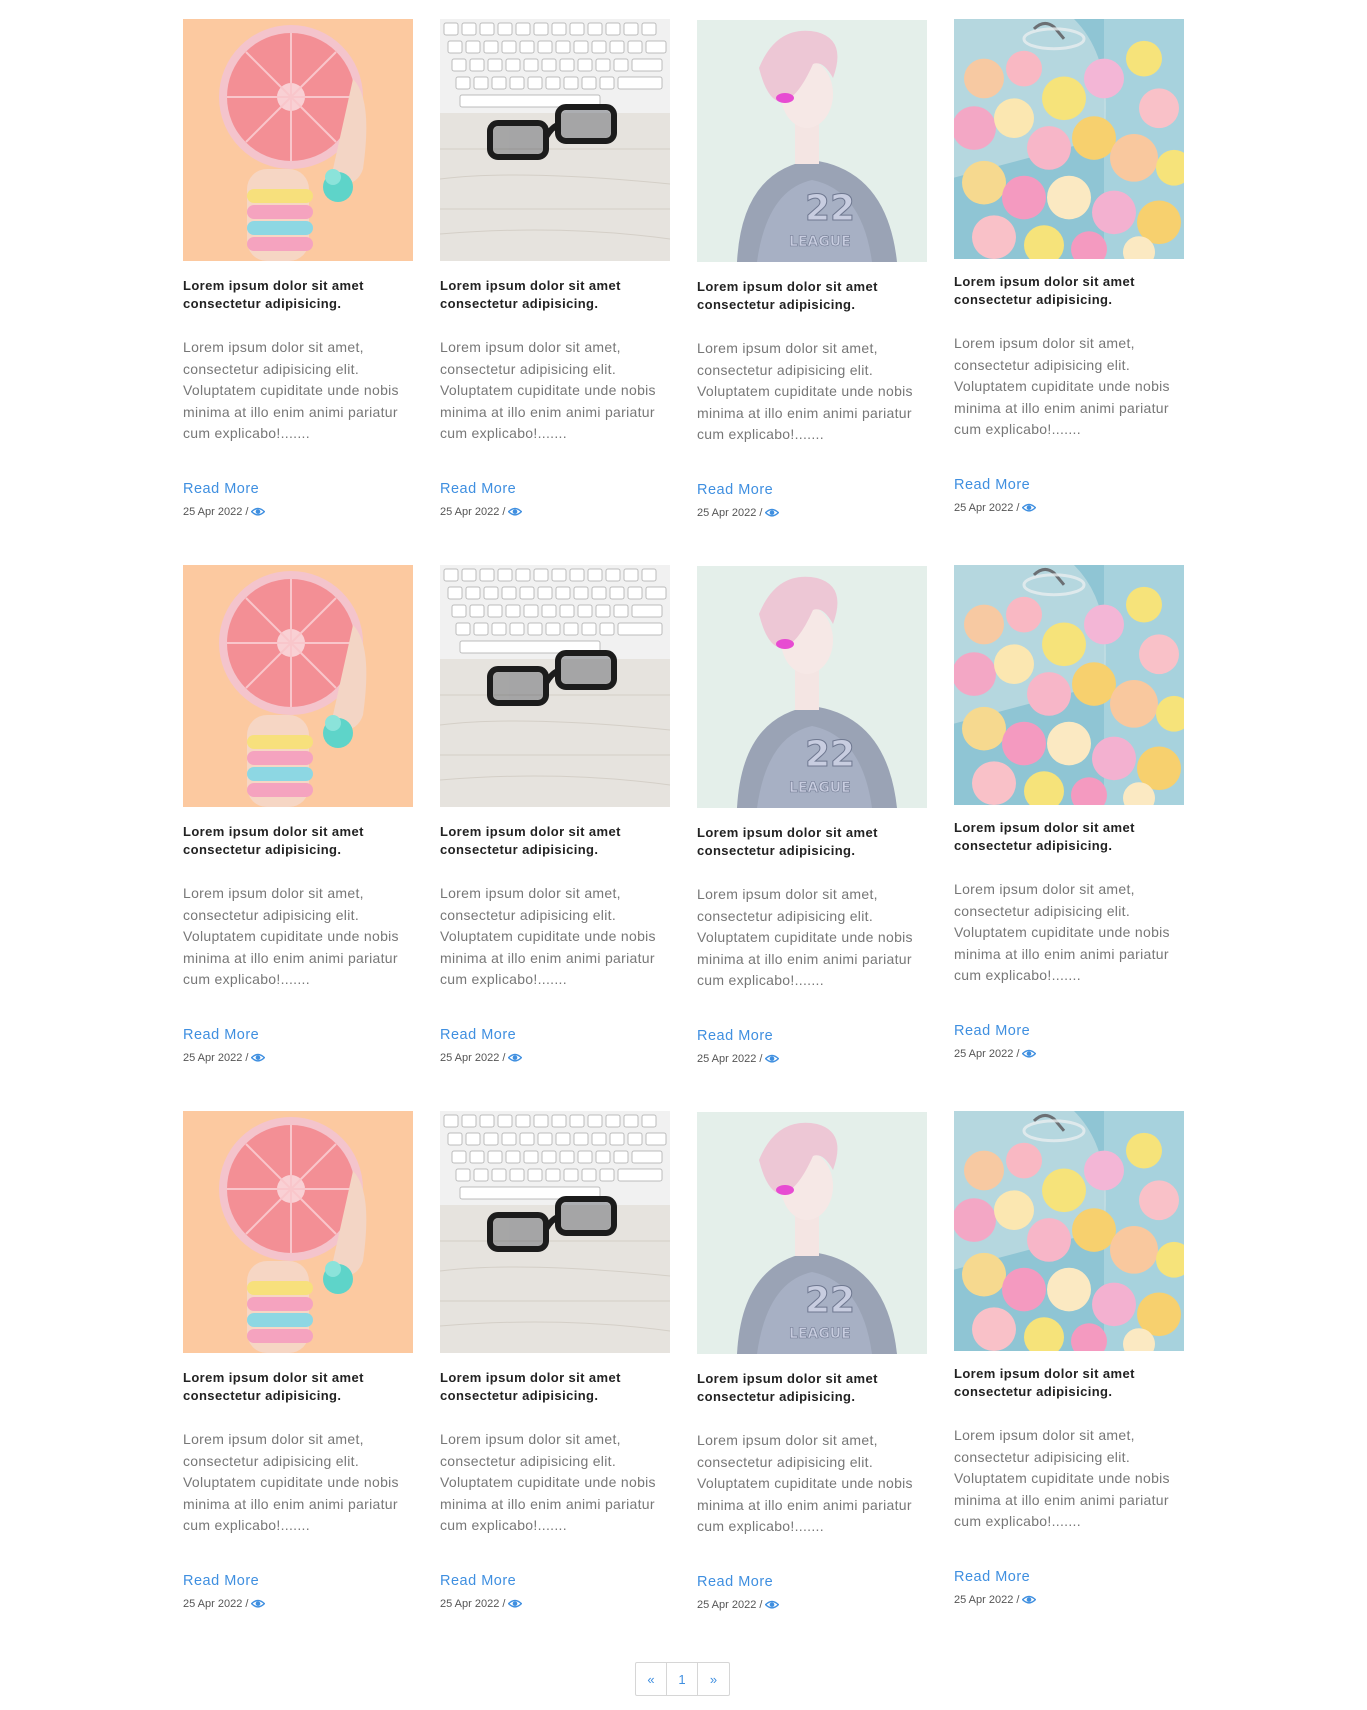 Image resolution: width=1367 pixels, height=1710 pixels. I want to click on pagination: « 1 », so click(682, 1679).